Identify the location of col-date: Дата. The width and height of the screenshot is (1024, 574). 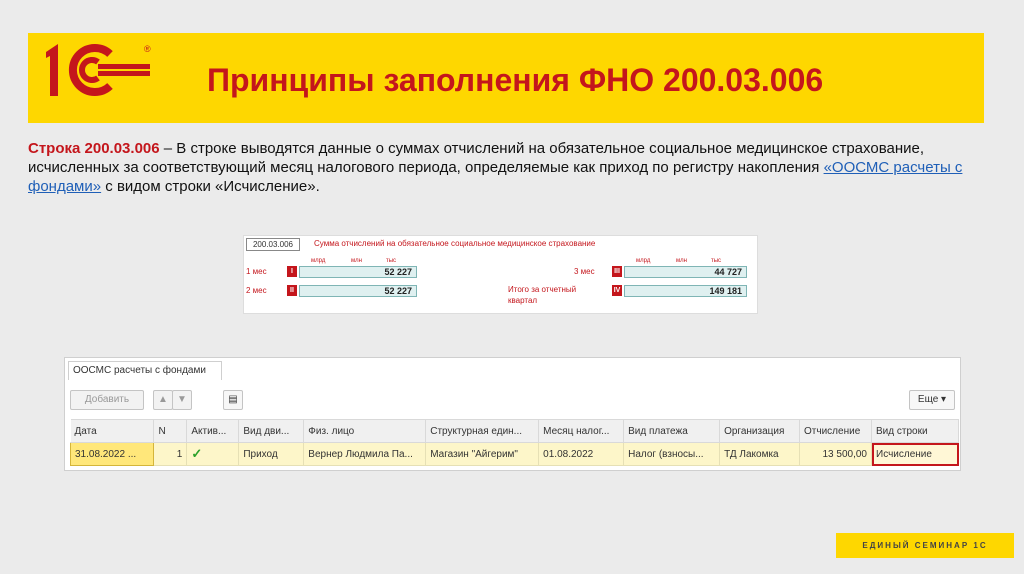
(112, 431).